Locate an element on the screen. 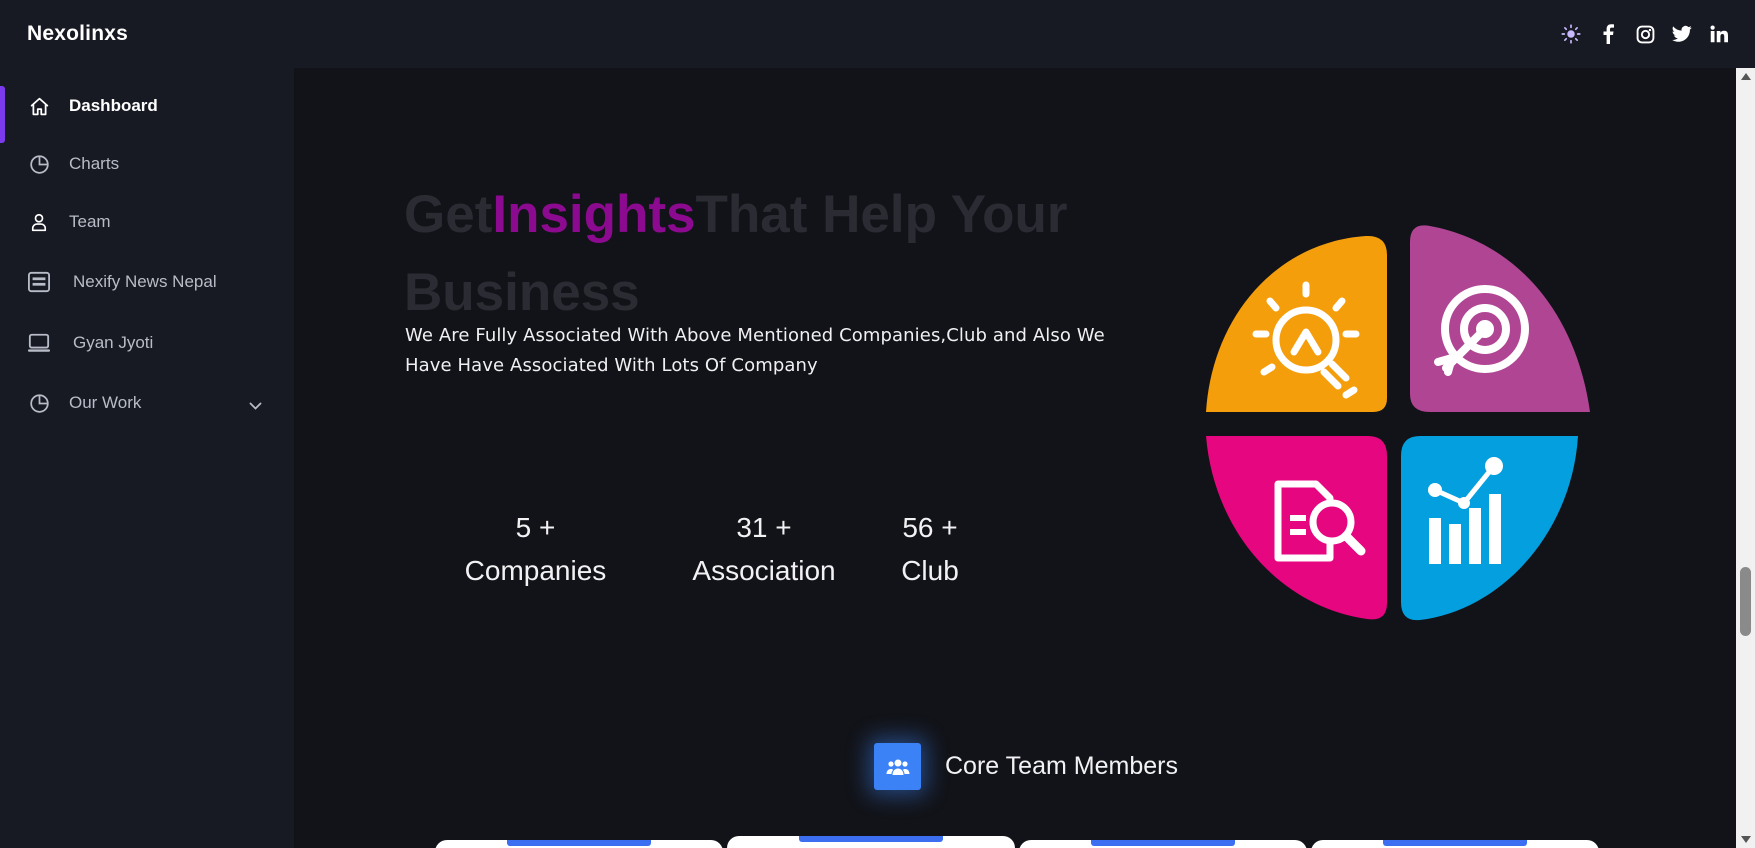 This screenshot has height=848, width=1755. team-header: Core Team Members is located at coordinates (1026, 766).